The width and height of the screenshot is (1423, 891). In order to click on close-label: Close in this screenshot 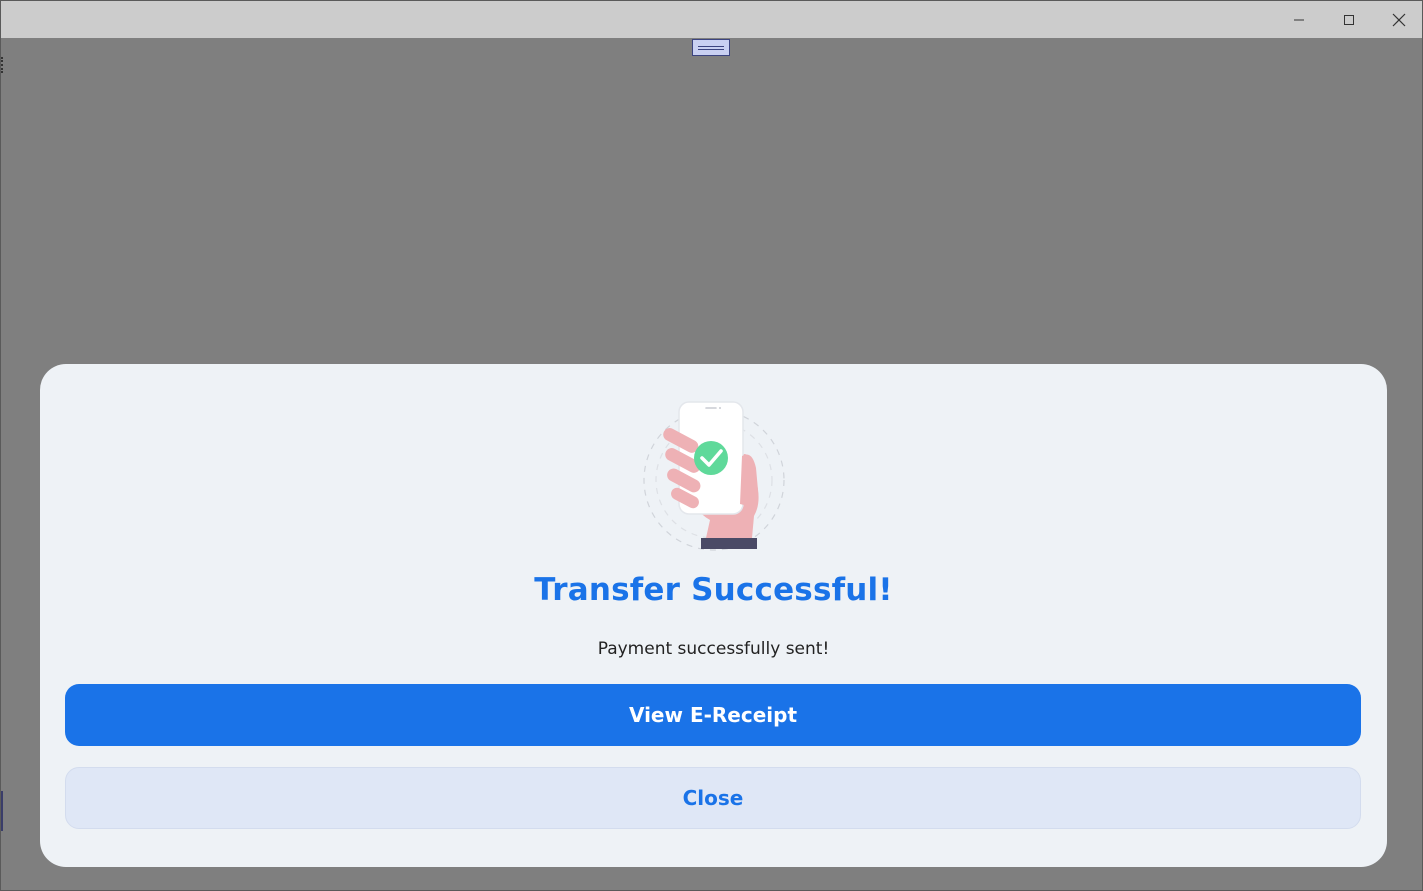, I will do `click(713, 798)`.